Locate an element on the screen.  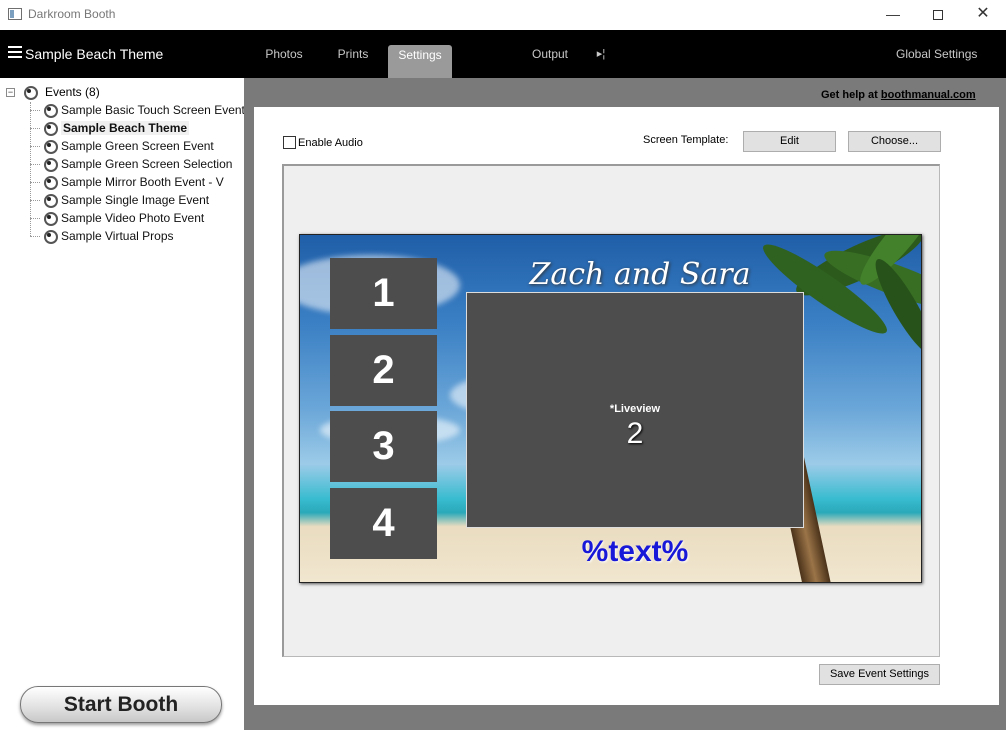
help-text: Get help at boothmanual.com is located at coordinates (898, 95).